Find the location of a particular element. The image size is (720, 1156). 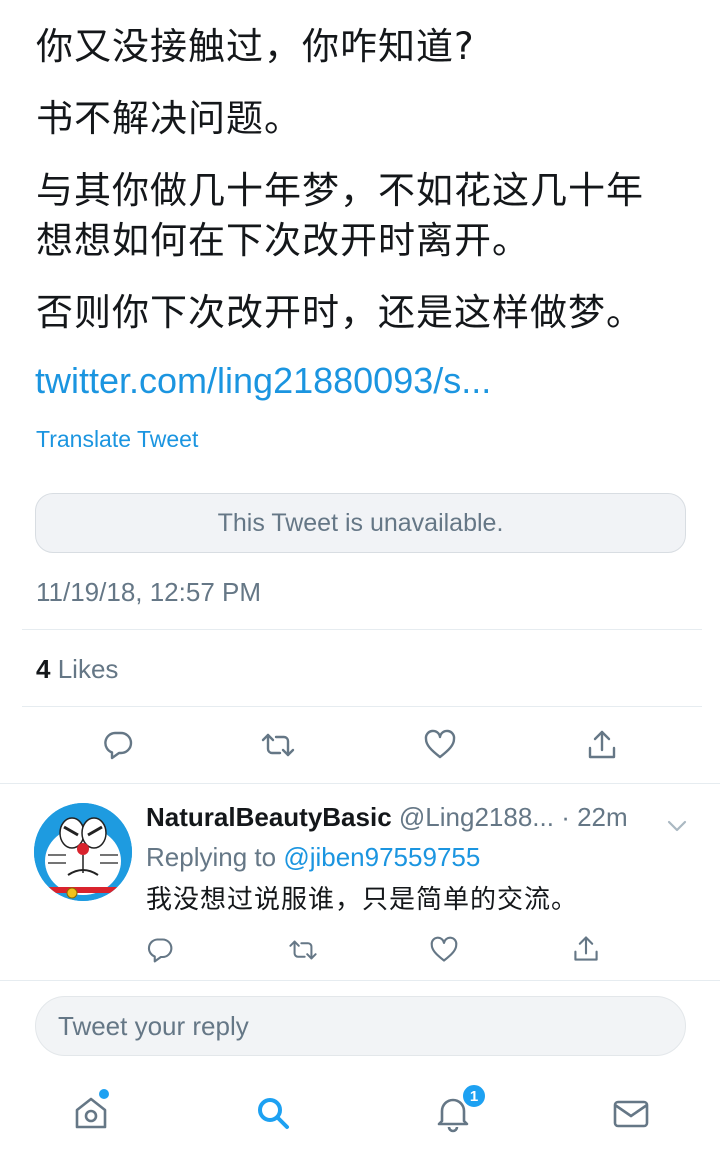

likes-label: Likes is located at coordinates (88, 669).